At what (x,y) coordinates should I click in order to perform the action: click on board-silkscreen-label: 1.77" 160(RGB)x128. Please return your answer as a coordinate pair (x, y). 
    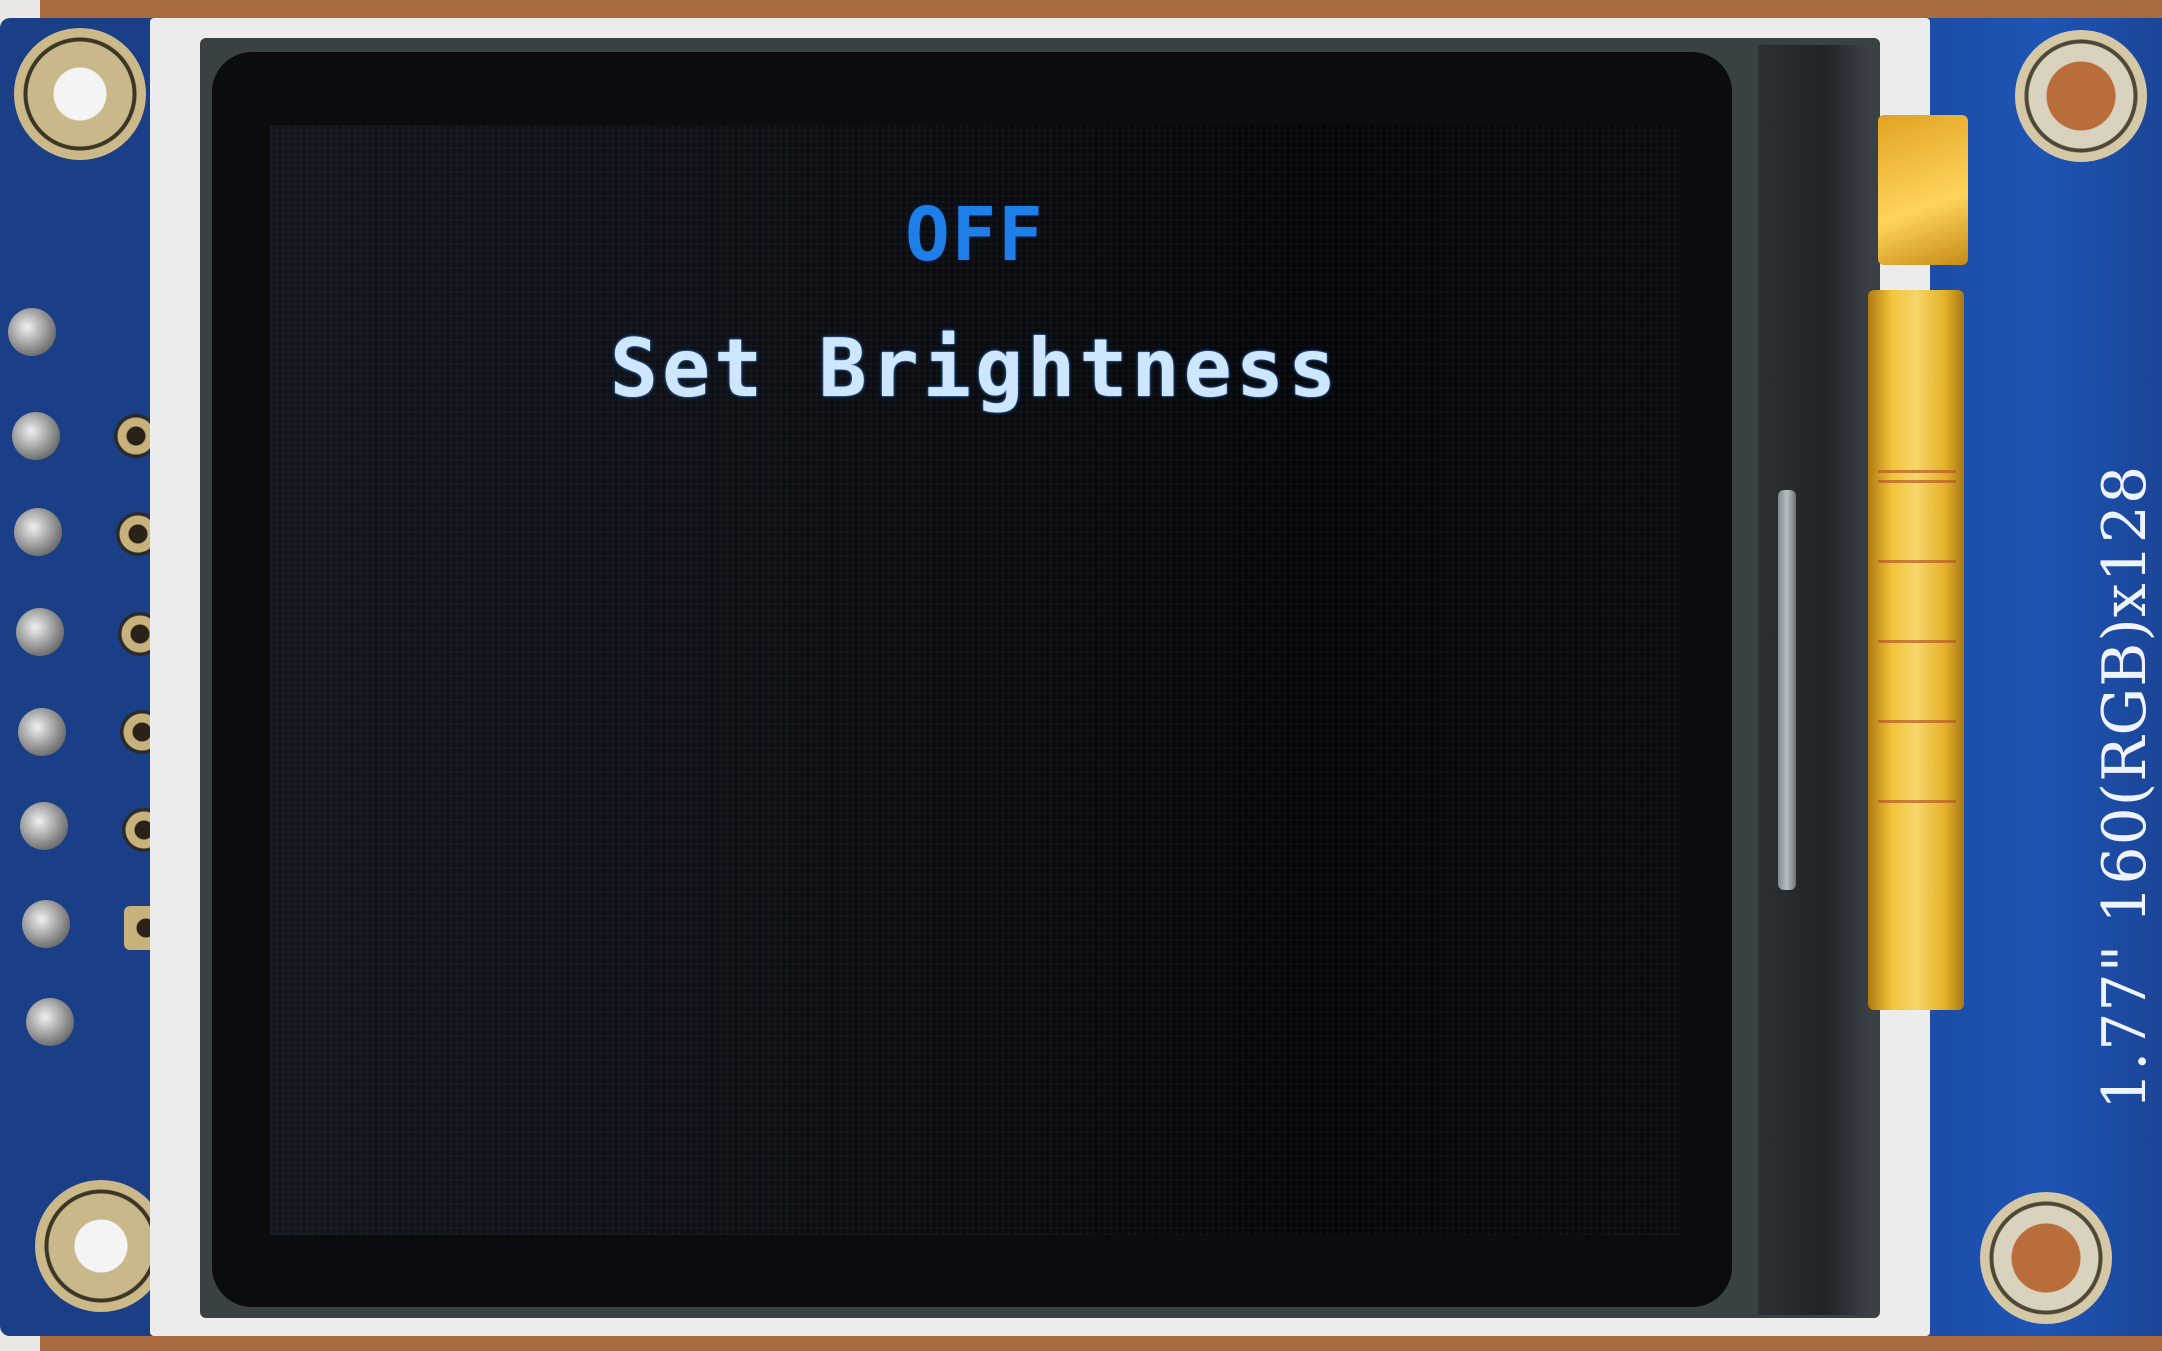
    Looking at the image, I should click on (2125, 787).